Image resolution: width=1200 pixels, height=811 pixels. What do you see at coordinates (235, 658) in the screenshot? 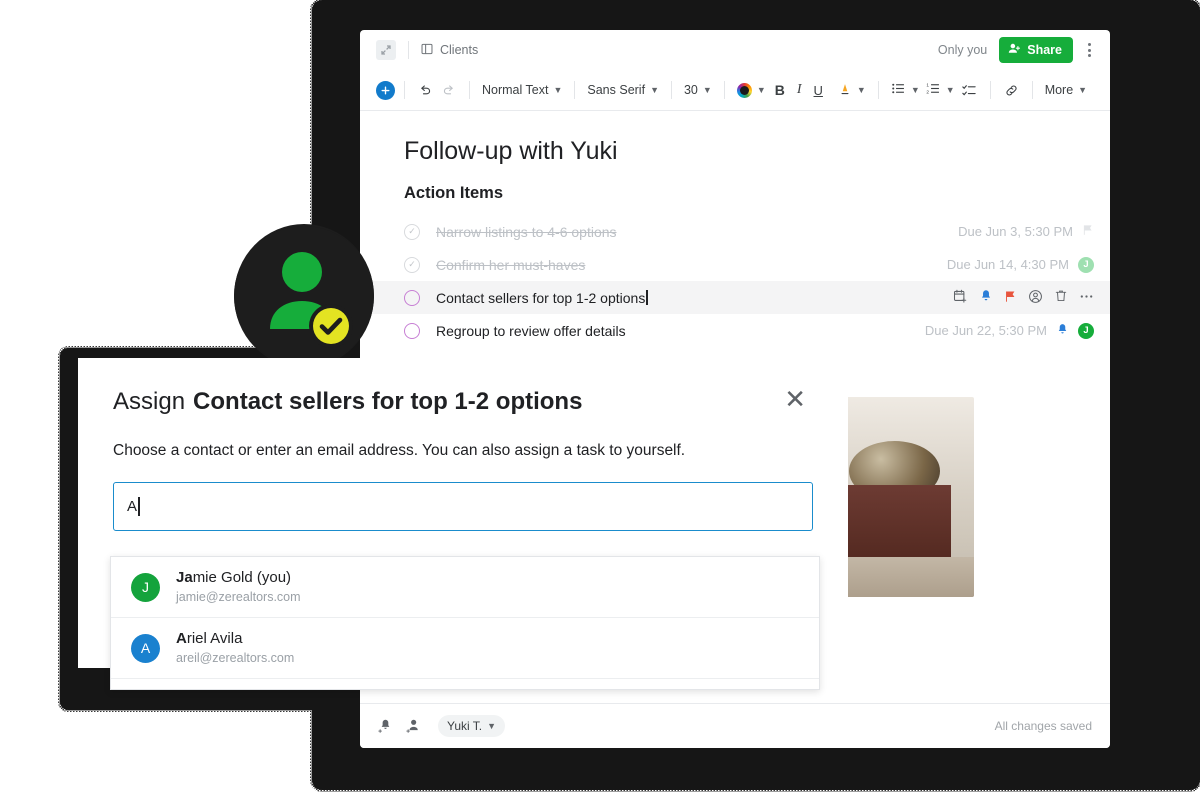
I see `suggestion-email: areil@zerealtors.com` at bounding box center [235, 658].